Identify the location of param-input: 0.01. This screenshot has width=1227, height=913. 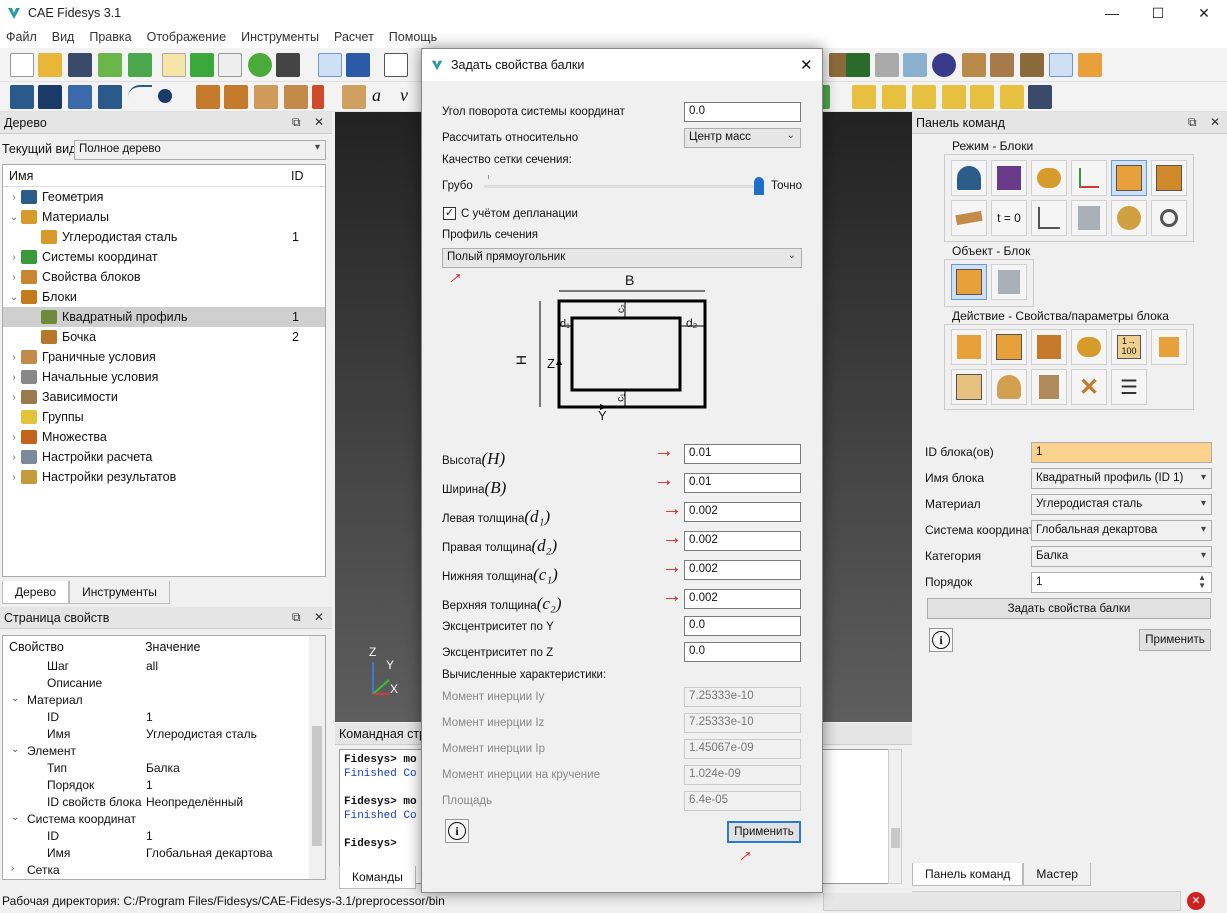
(742, 454).